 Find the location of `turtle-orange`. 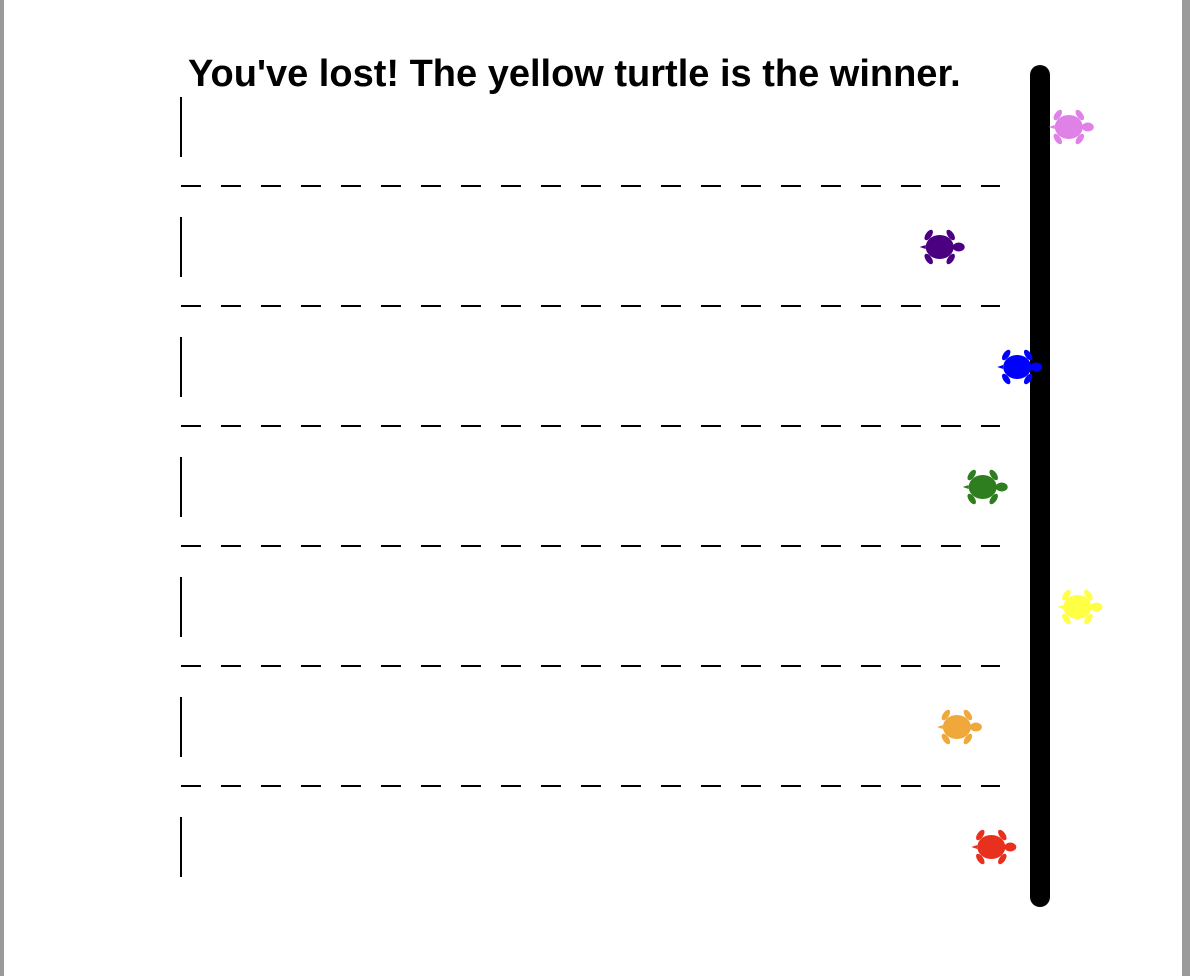

turtle-orange is located at coordinates (959, 727).